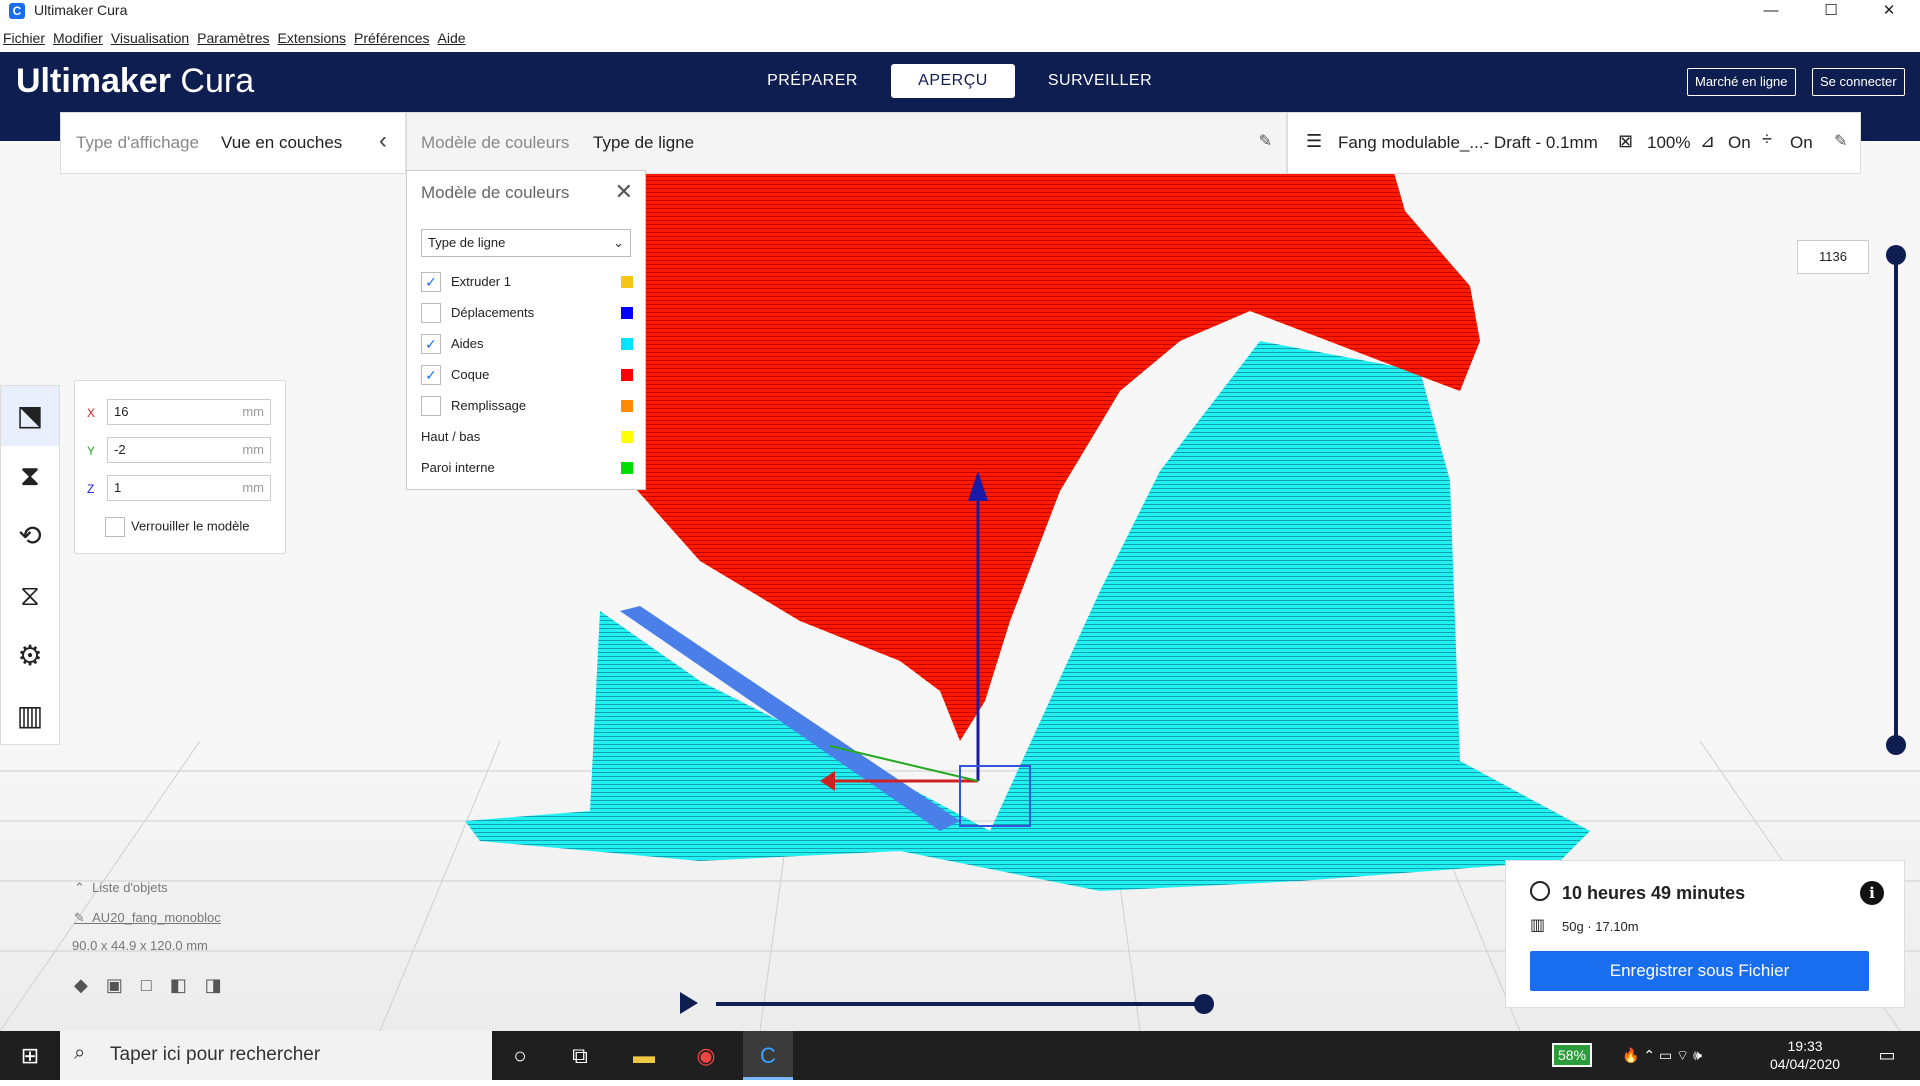  What do you see at coordinates (1100, 81) in the screenshot?
I see `tab-surveiller: SURVEILLER` at bounding box center [1100, 81].